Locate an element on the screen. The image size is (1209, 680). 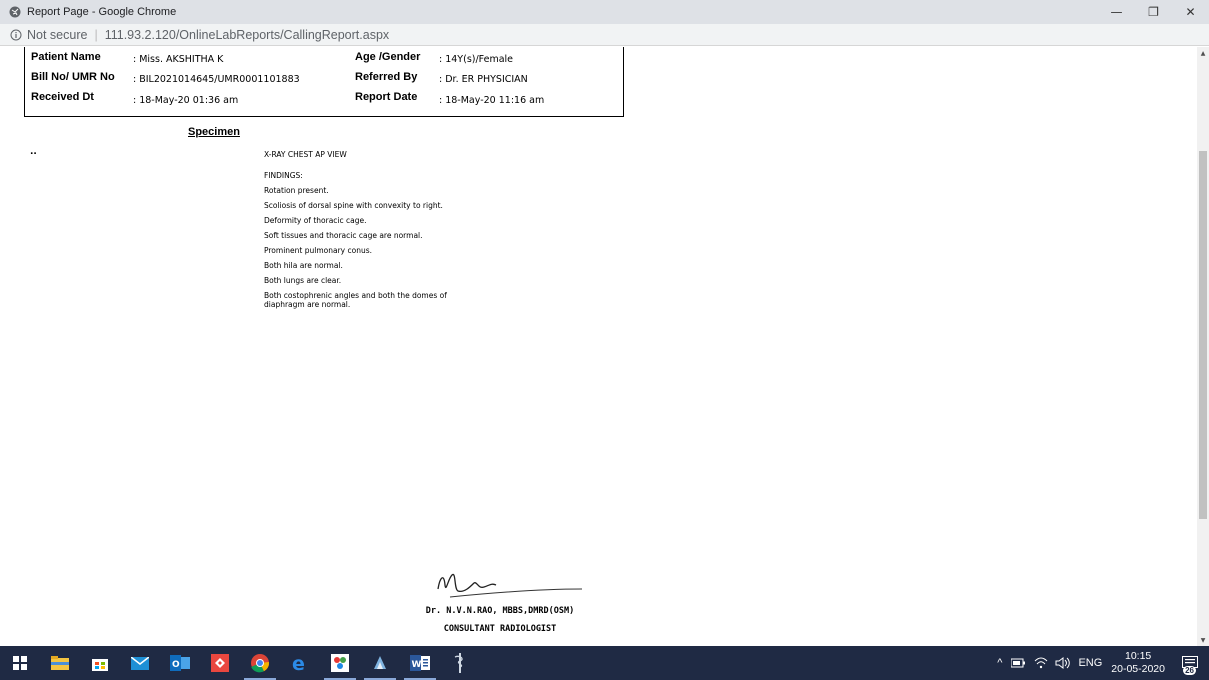
age-gender-value: : 14Y(s)/Female is located at coordinates (476, 59).